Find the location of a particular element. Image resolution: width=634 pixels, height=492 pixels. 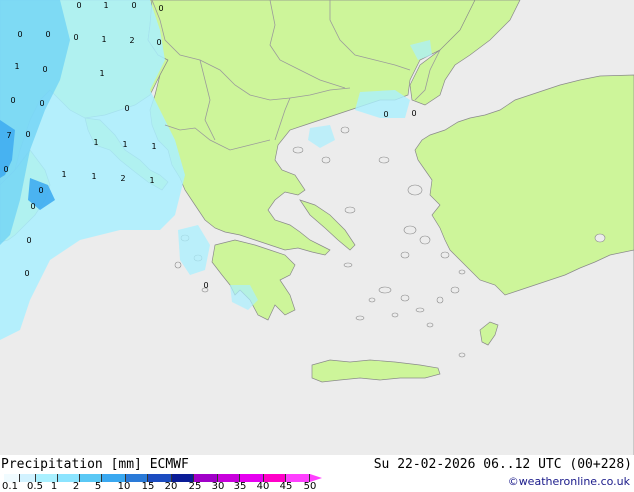

valid-time: Su 22-02-2026 06..12 UTC (00+228) is located at coordinates (502, 464).